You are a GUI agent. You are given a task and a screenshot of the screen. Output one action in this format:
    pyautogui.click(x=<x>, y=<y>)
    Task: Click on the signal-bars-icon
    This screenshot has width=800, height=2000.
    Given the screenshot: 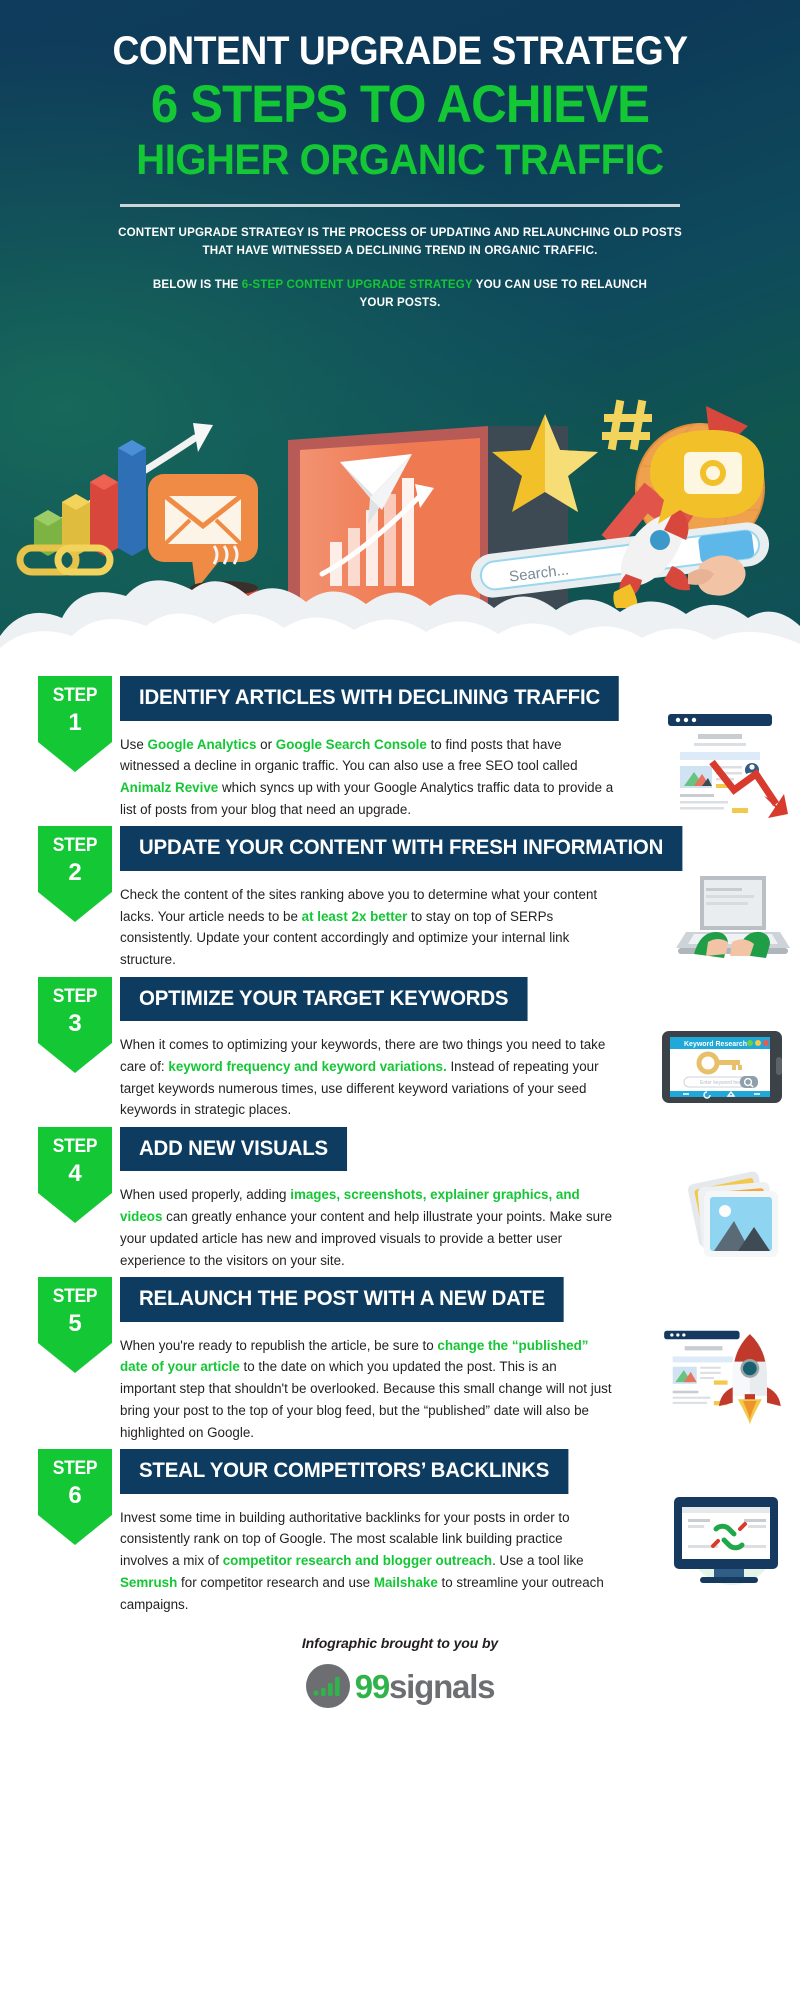 What is the action you would take?
    pyautogui.click(x=327, y=1686)
    